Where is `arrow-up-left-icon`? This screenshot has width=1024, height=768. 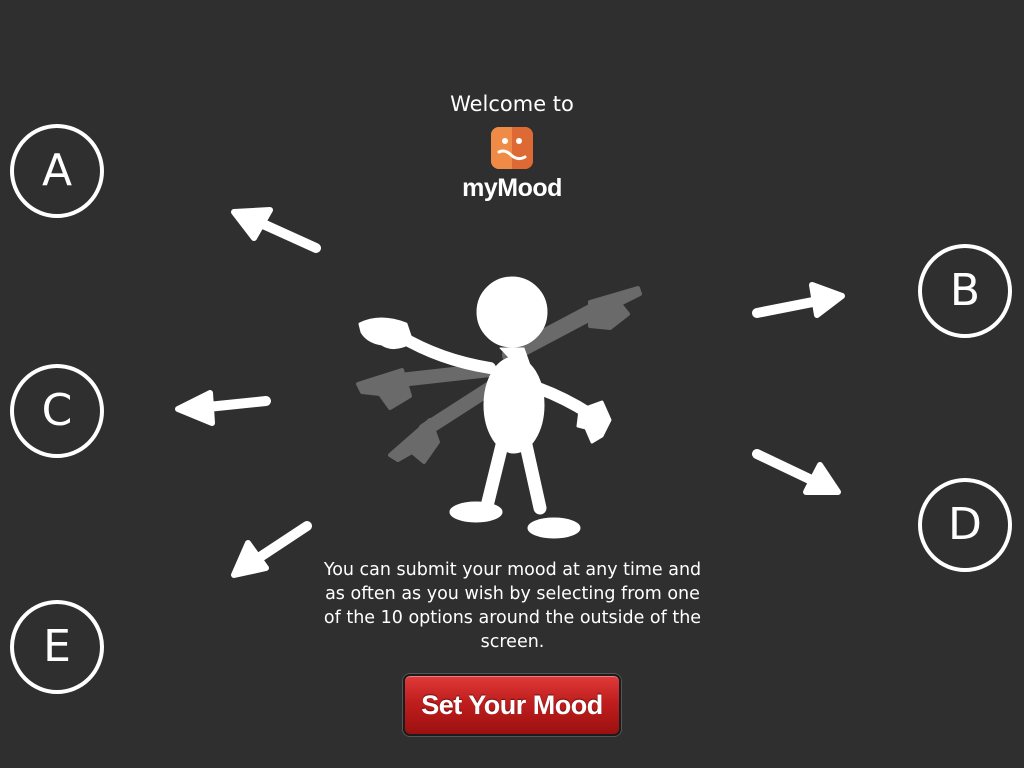 arrow-up-left-icon is located at coordinates (276, 230).